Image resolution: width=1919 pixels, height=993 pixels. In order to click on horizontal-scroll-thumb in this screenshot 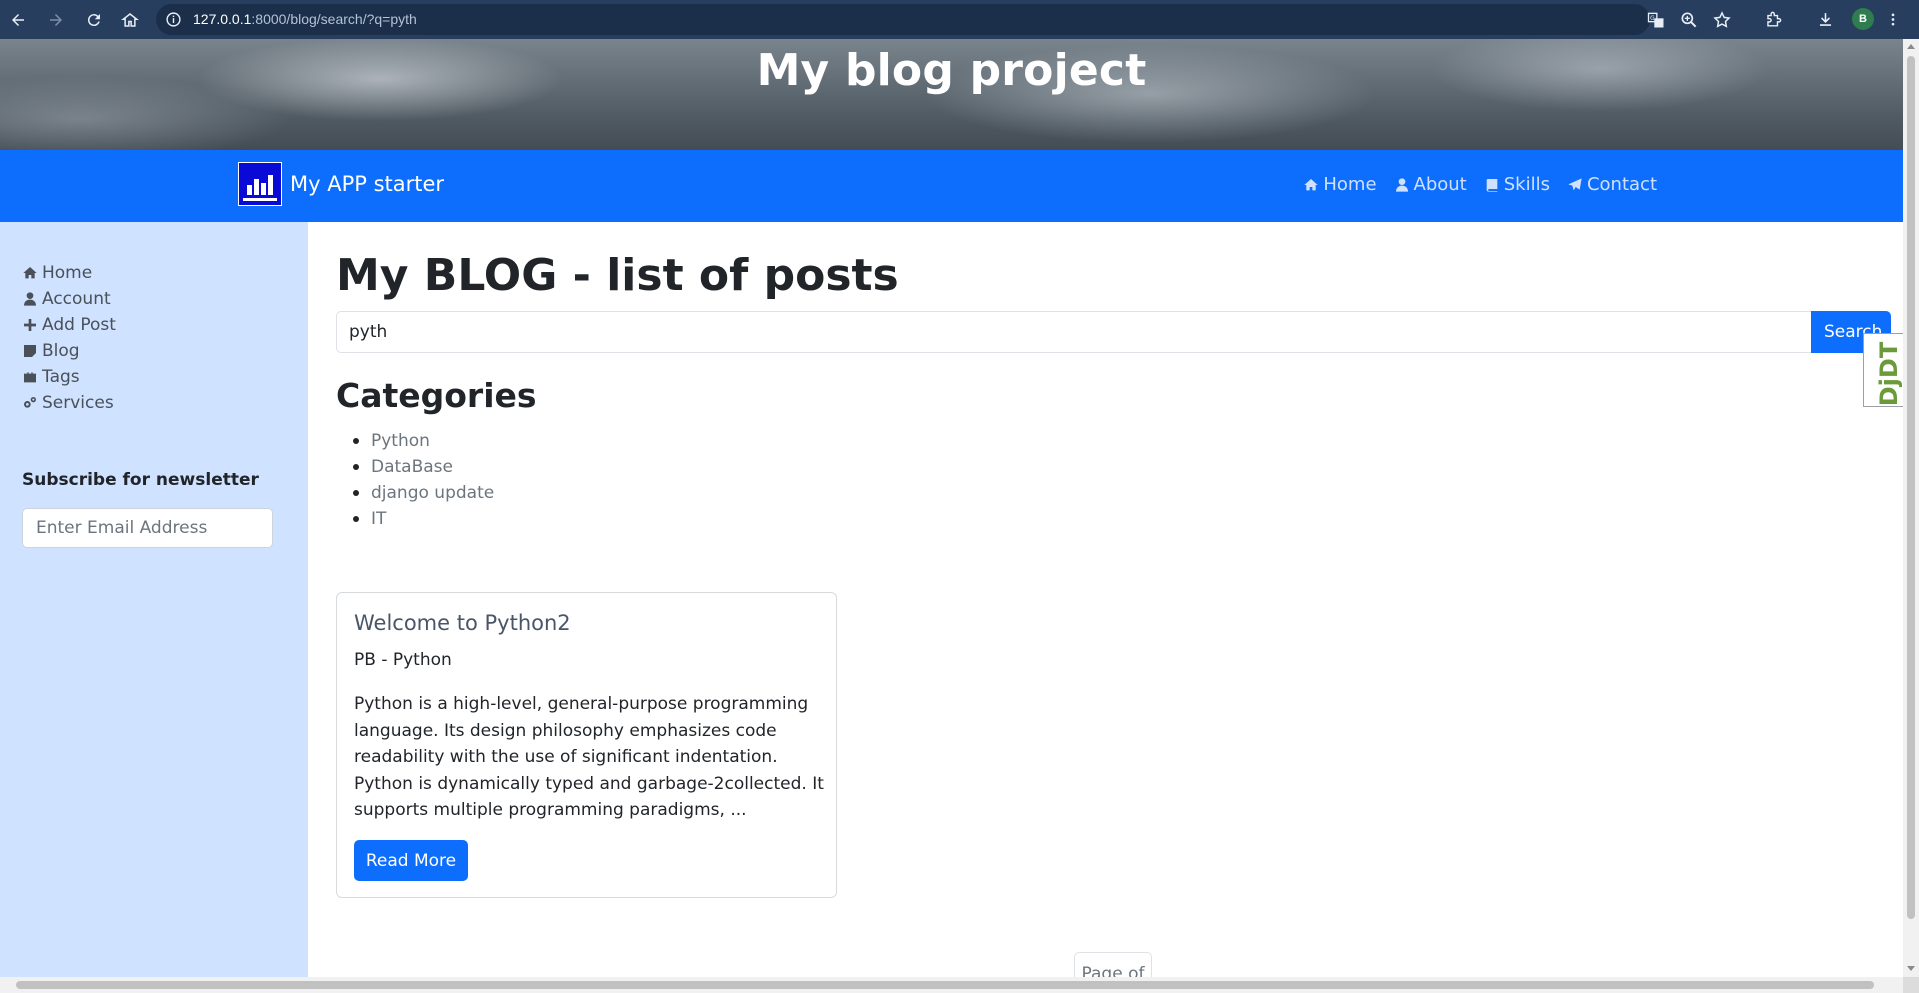, I will do `click(945, 985)`.